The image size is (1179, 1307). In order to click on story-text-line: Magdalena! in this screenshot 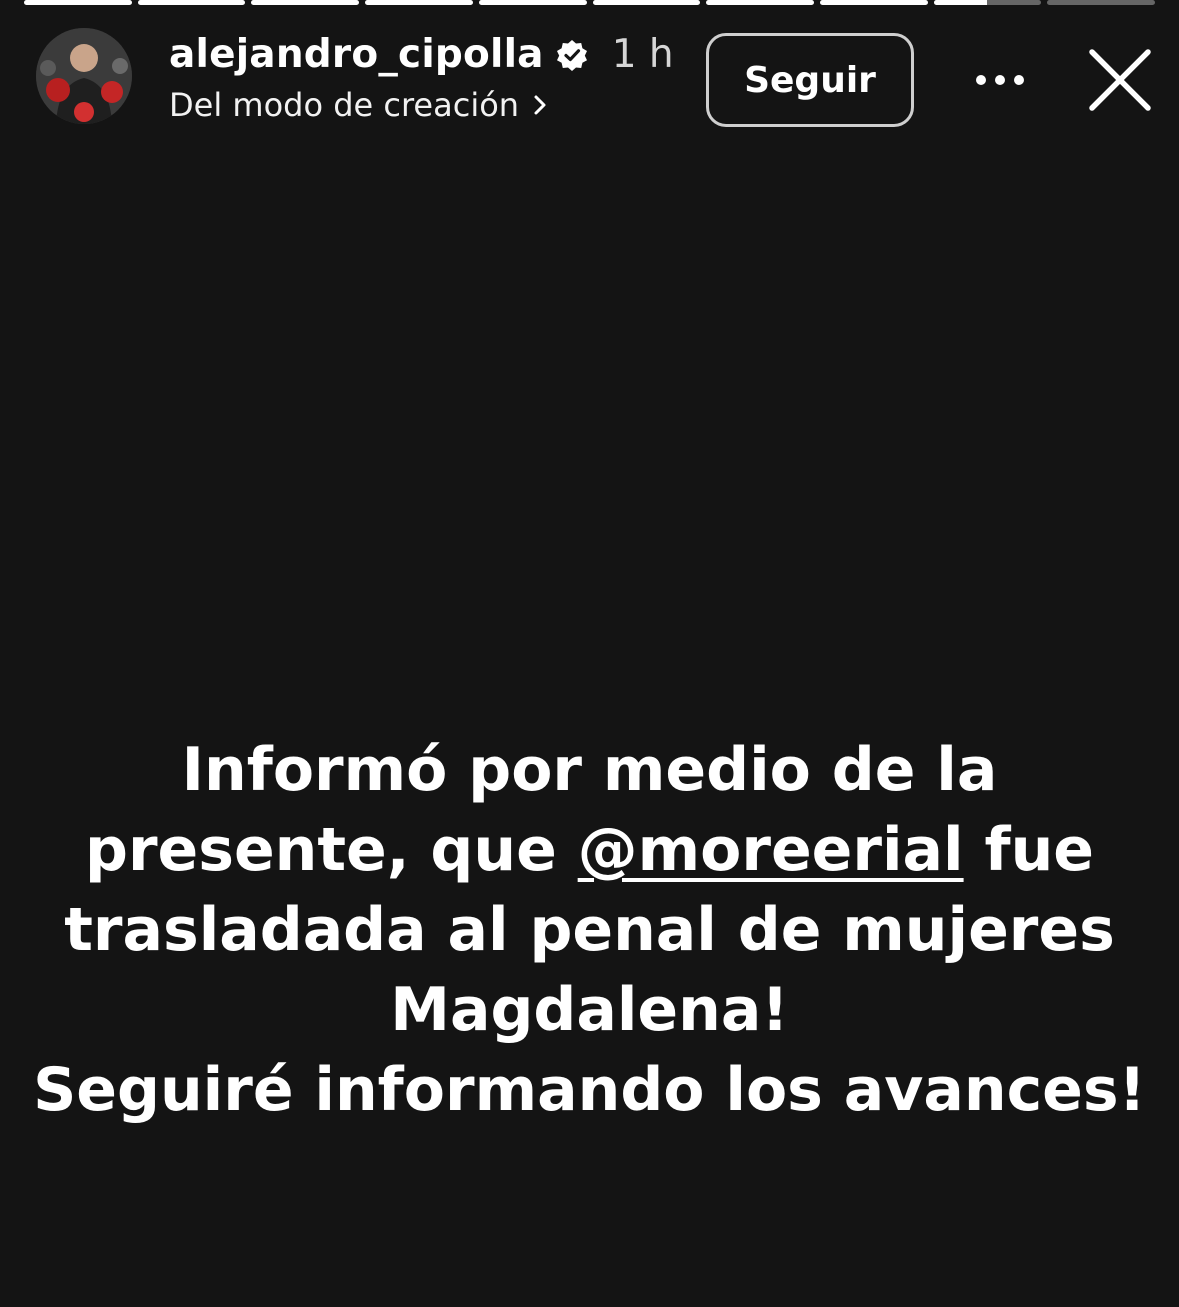, I will do `click(589, 1010)`.